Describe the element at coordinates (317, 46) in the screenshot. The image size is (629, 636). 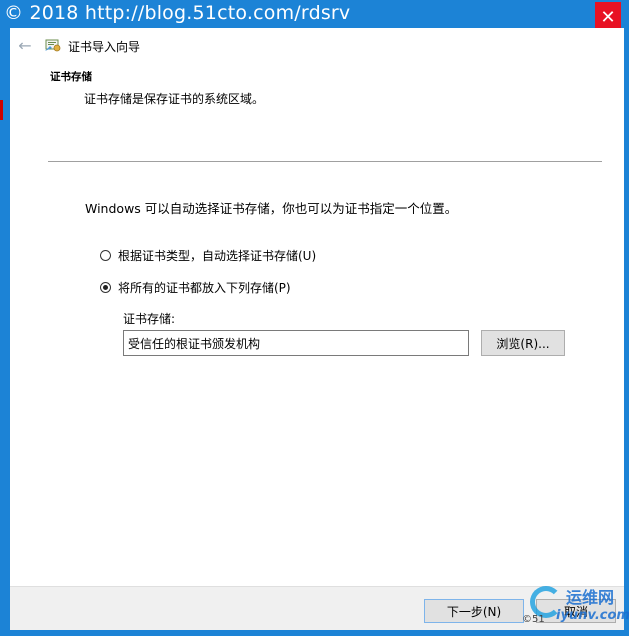
I see `wizard-navigation-bar: ← 证书导入向导` at that location.